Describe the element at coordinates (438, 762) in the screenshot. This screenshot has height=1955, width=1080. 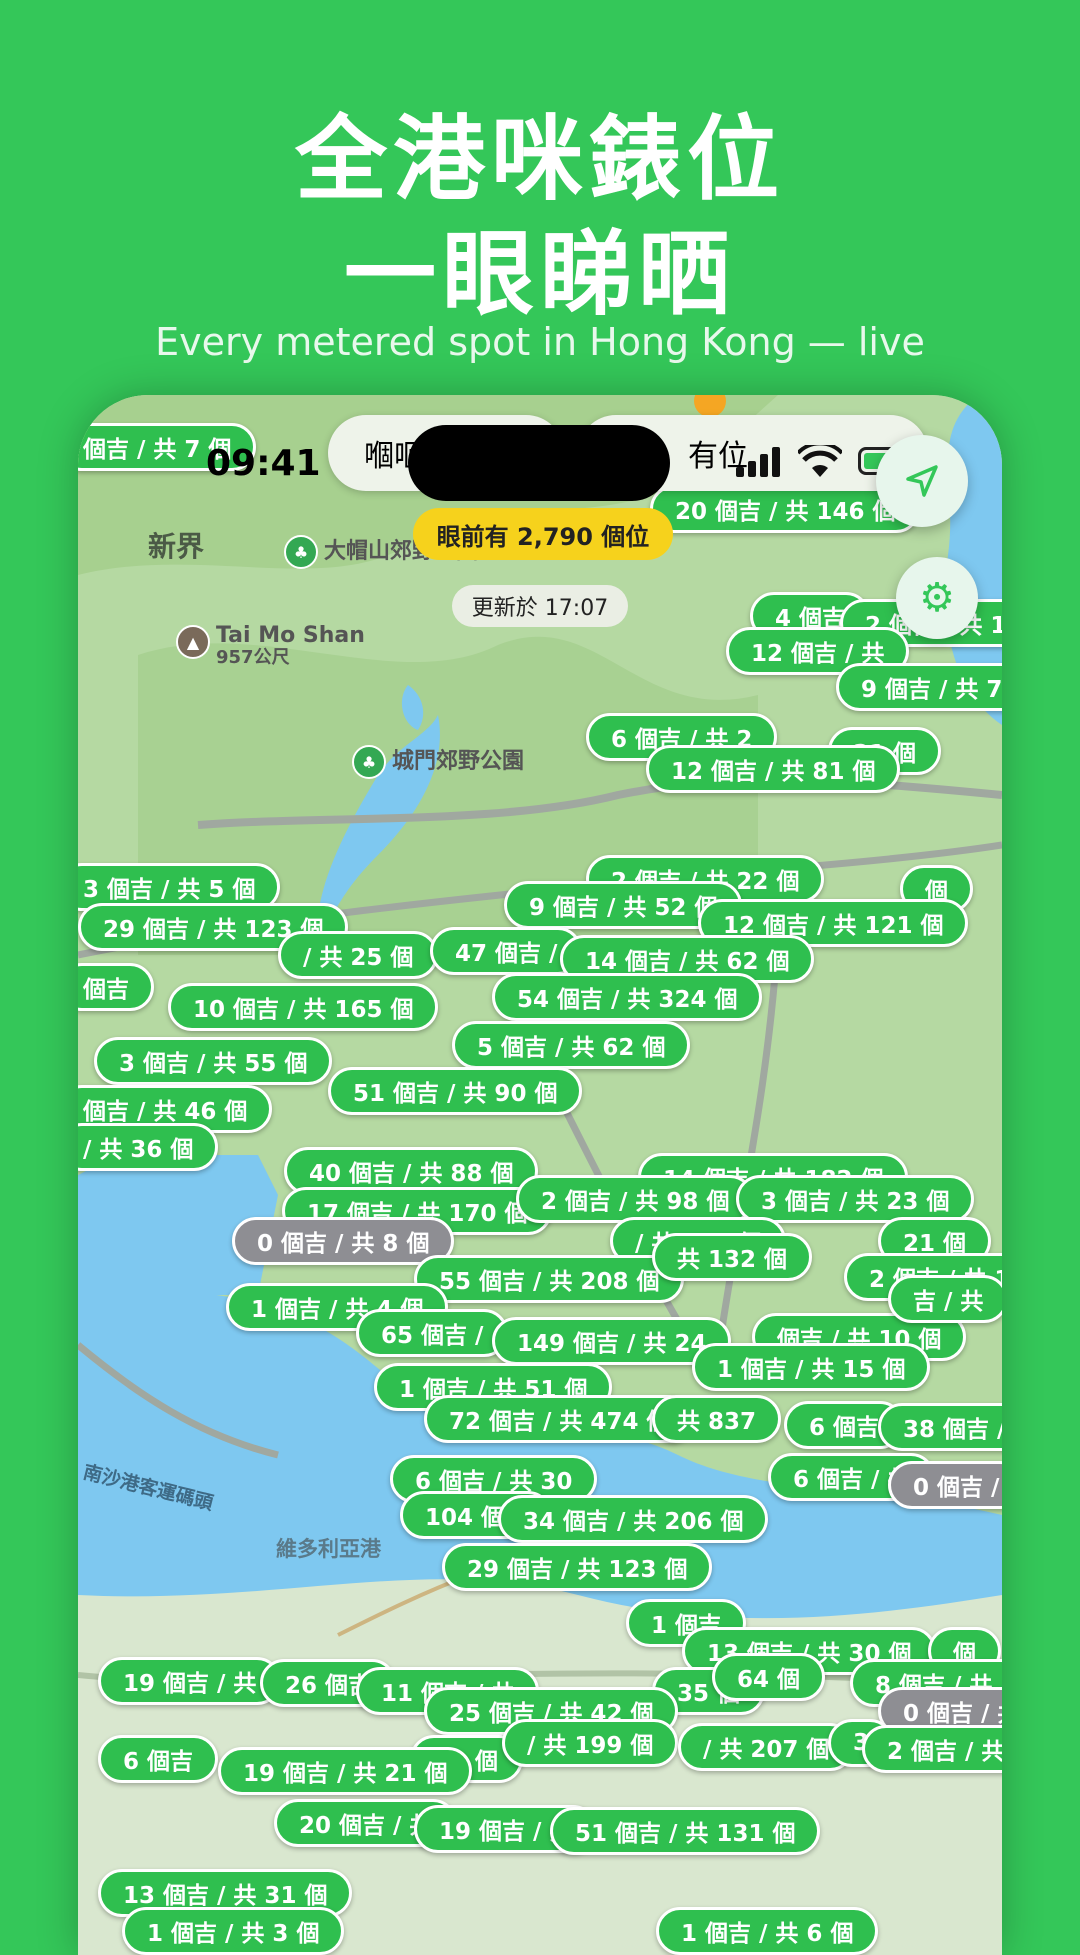
I see `poi-shing-mun-park: ♣ 城門郊野公園` at that location.